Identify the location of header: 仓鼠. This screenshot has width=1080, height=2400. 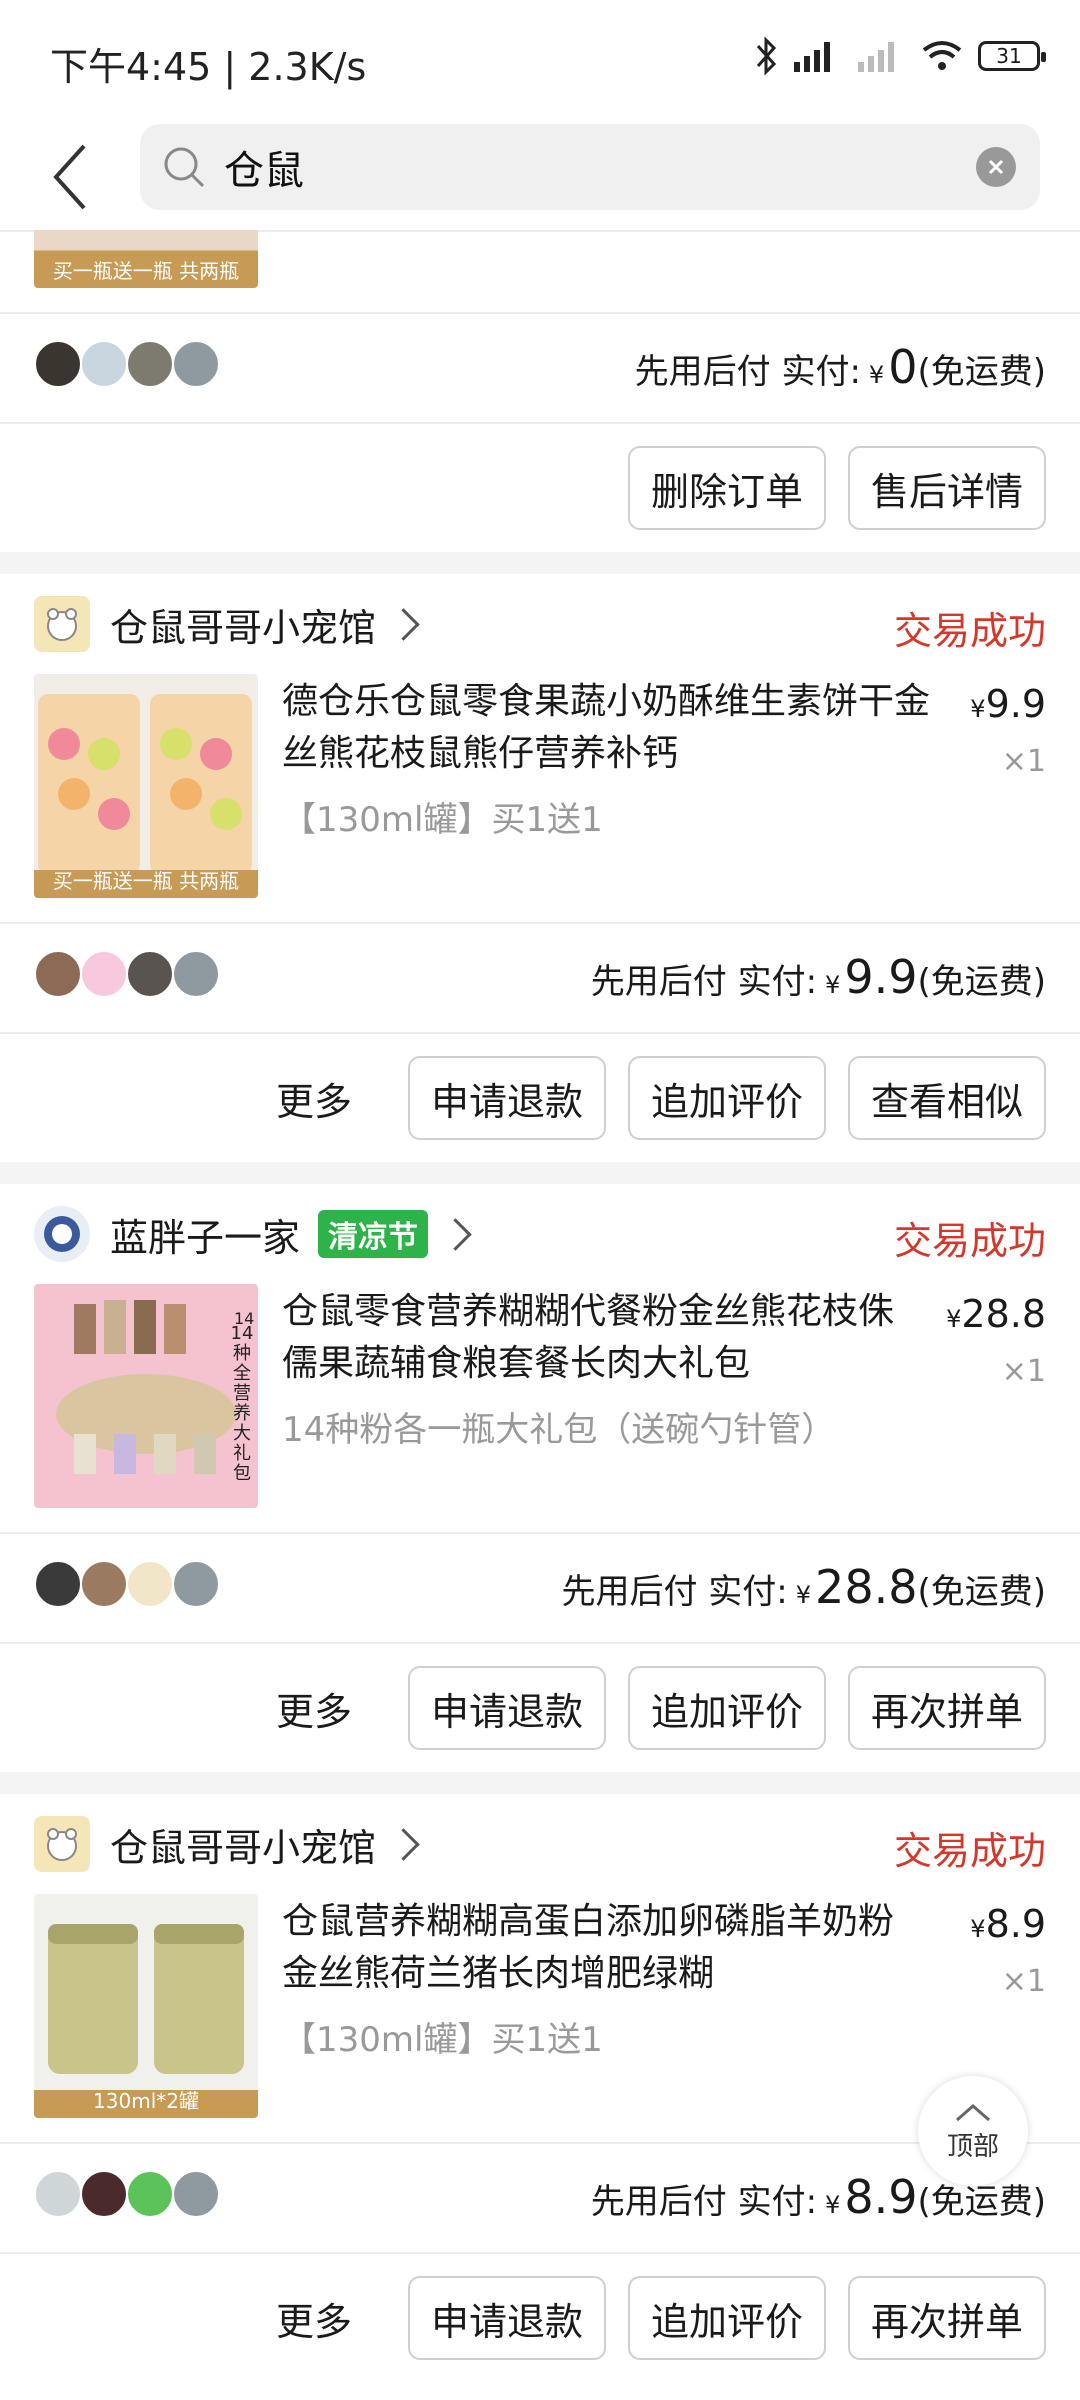
(540, 175).